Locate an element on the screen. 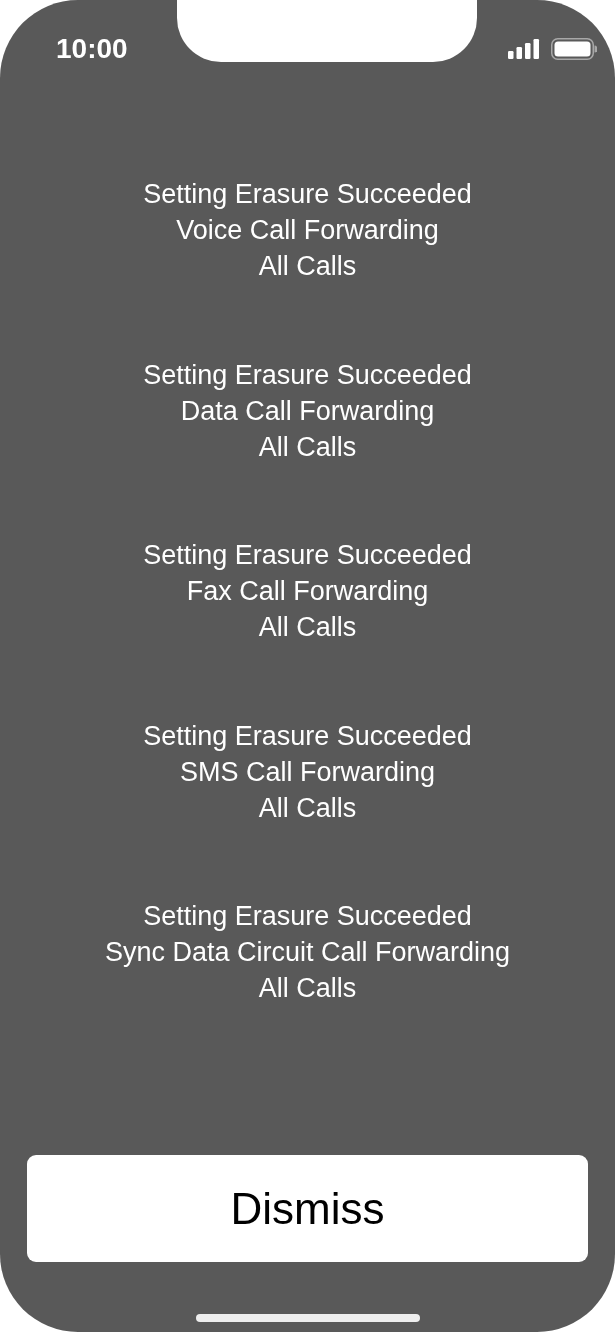 The image size is (615, 1332). service-name: Data Call Forwarding is located at coordinates (307, 411).